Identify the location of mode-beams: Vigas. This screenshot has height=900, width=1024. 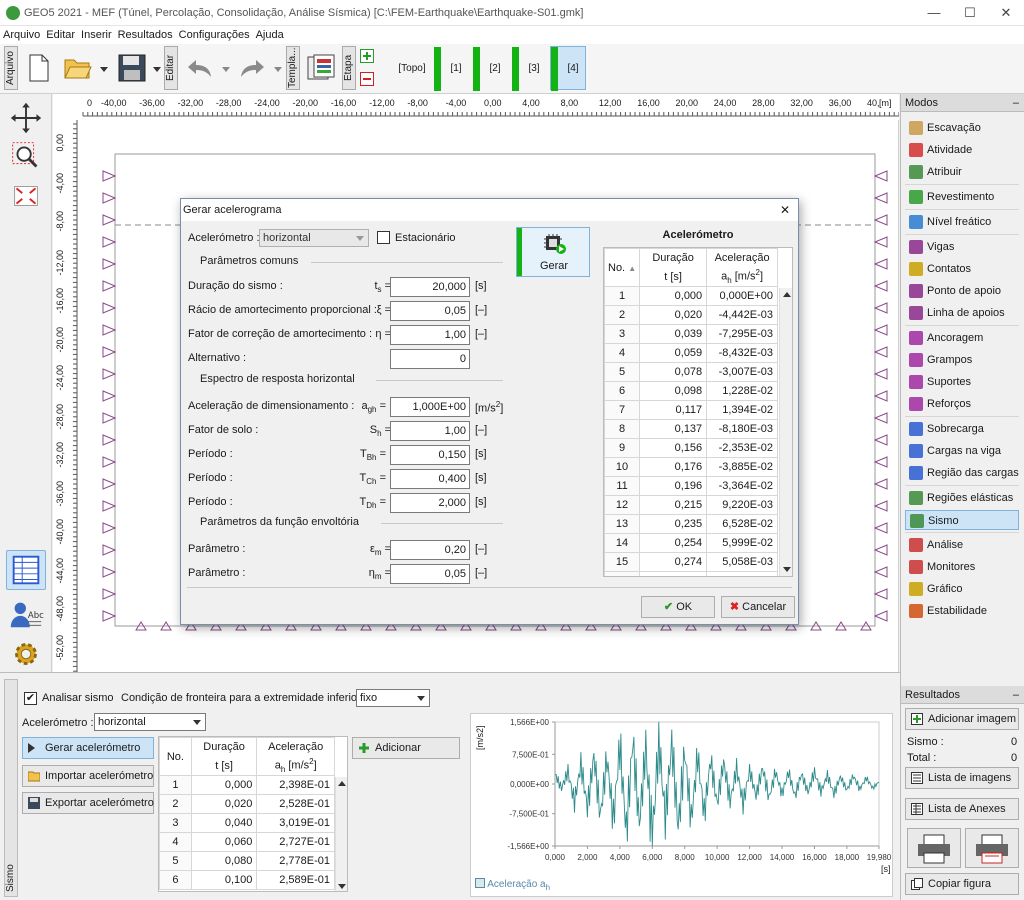
(962, 247).